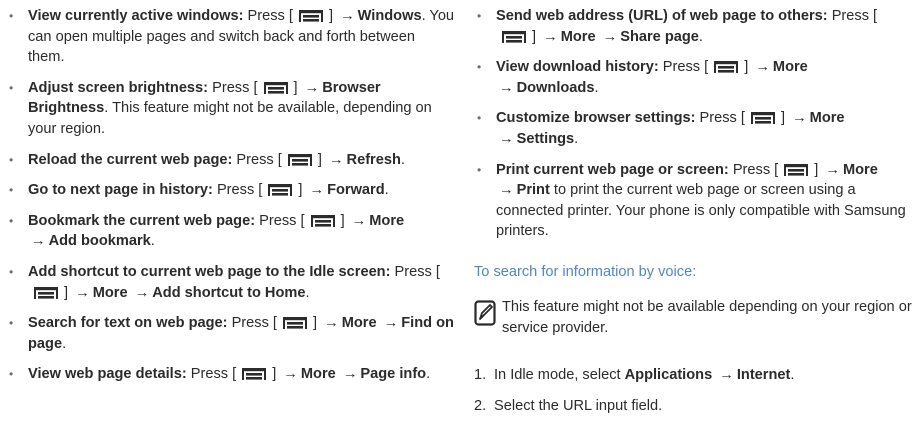 The width and height of the screenshot is (913, 422). I want to click on bold-term: Windows, so click(389, 16).